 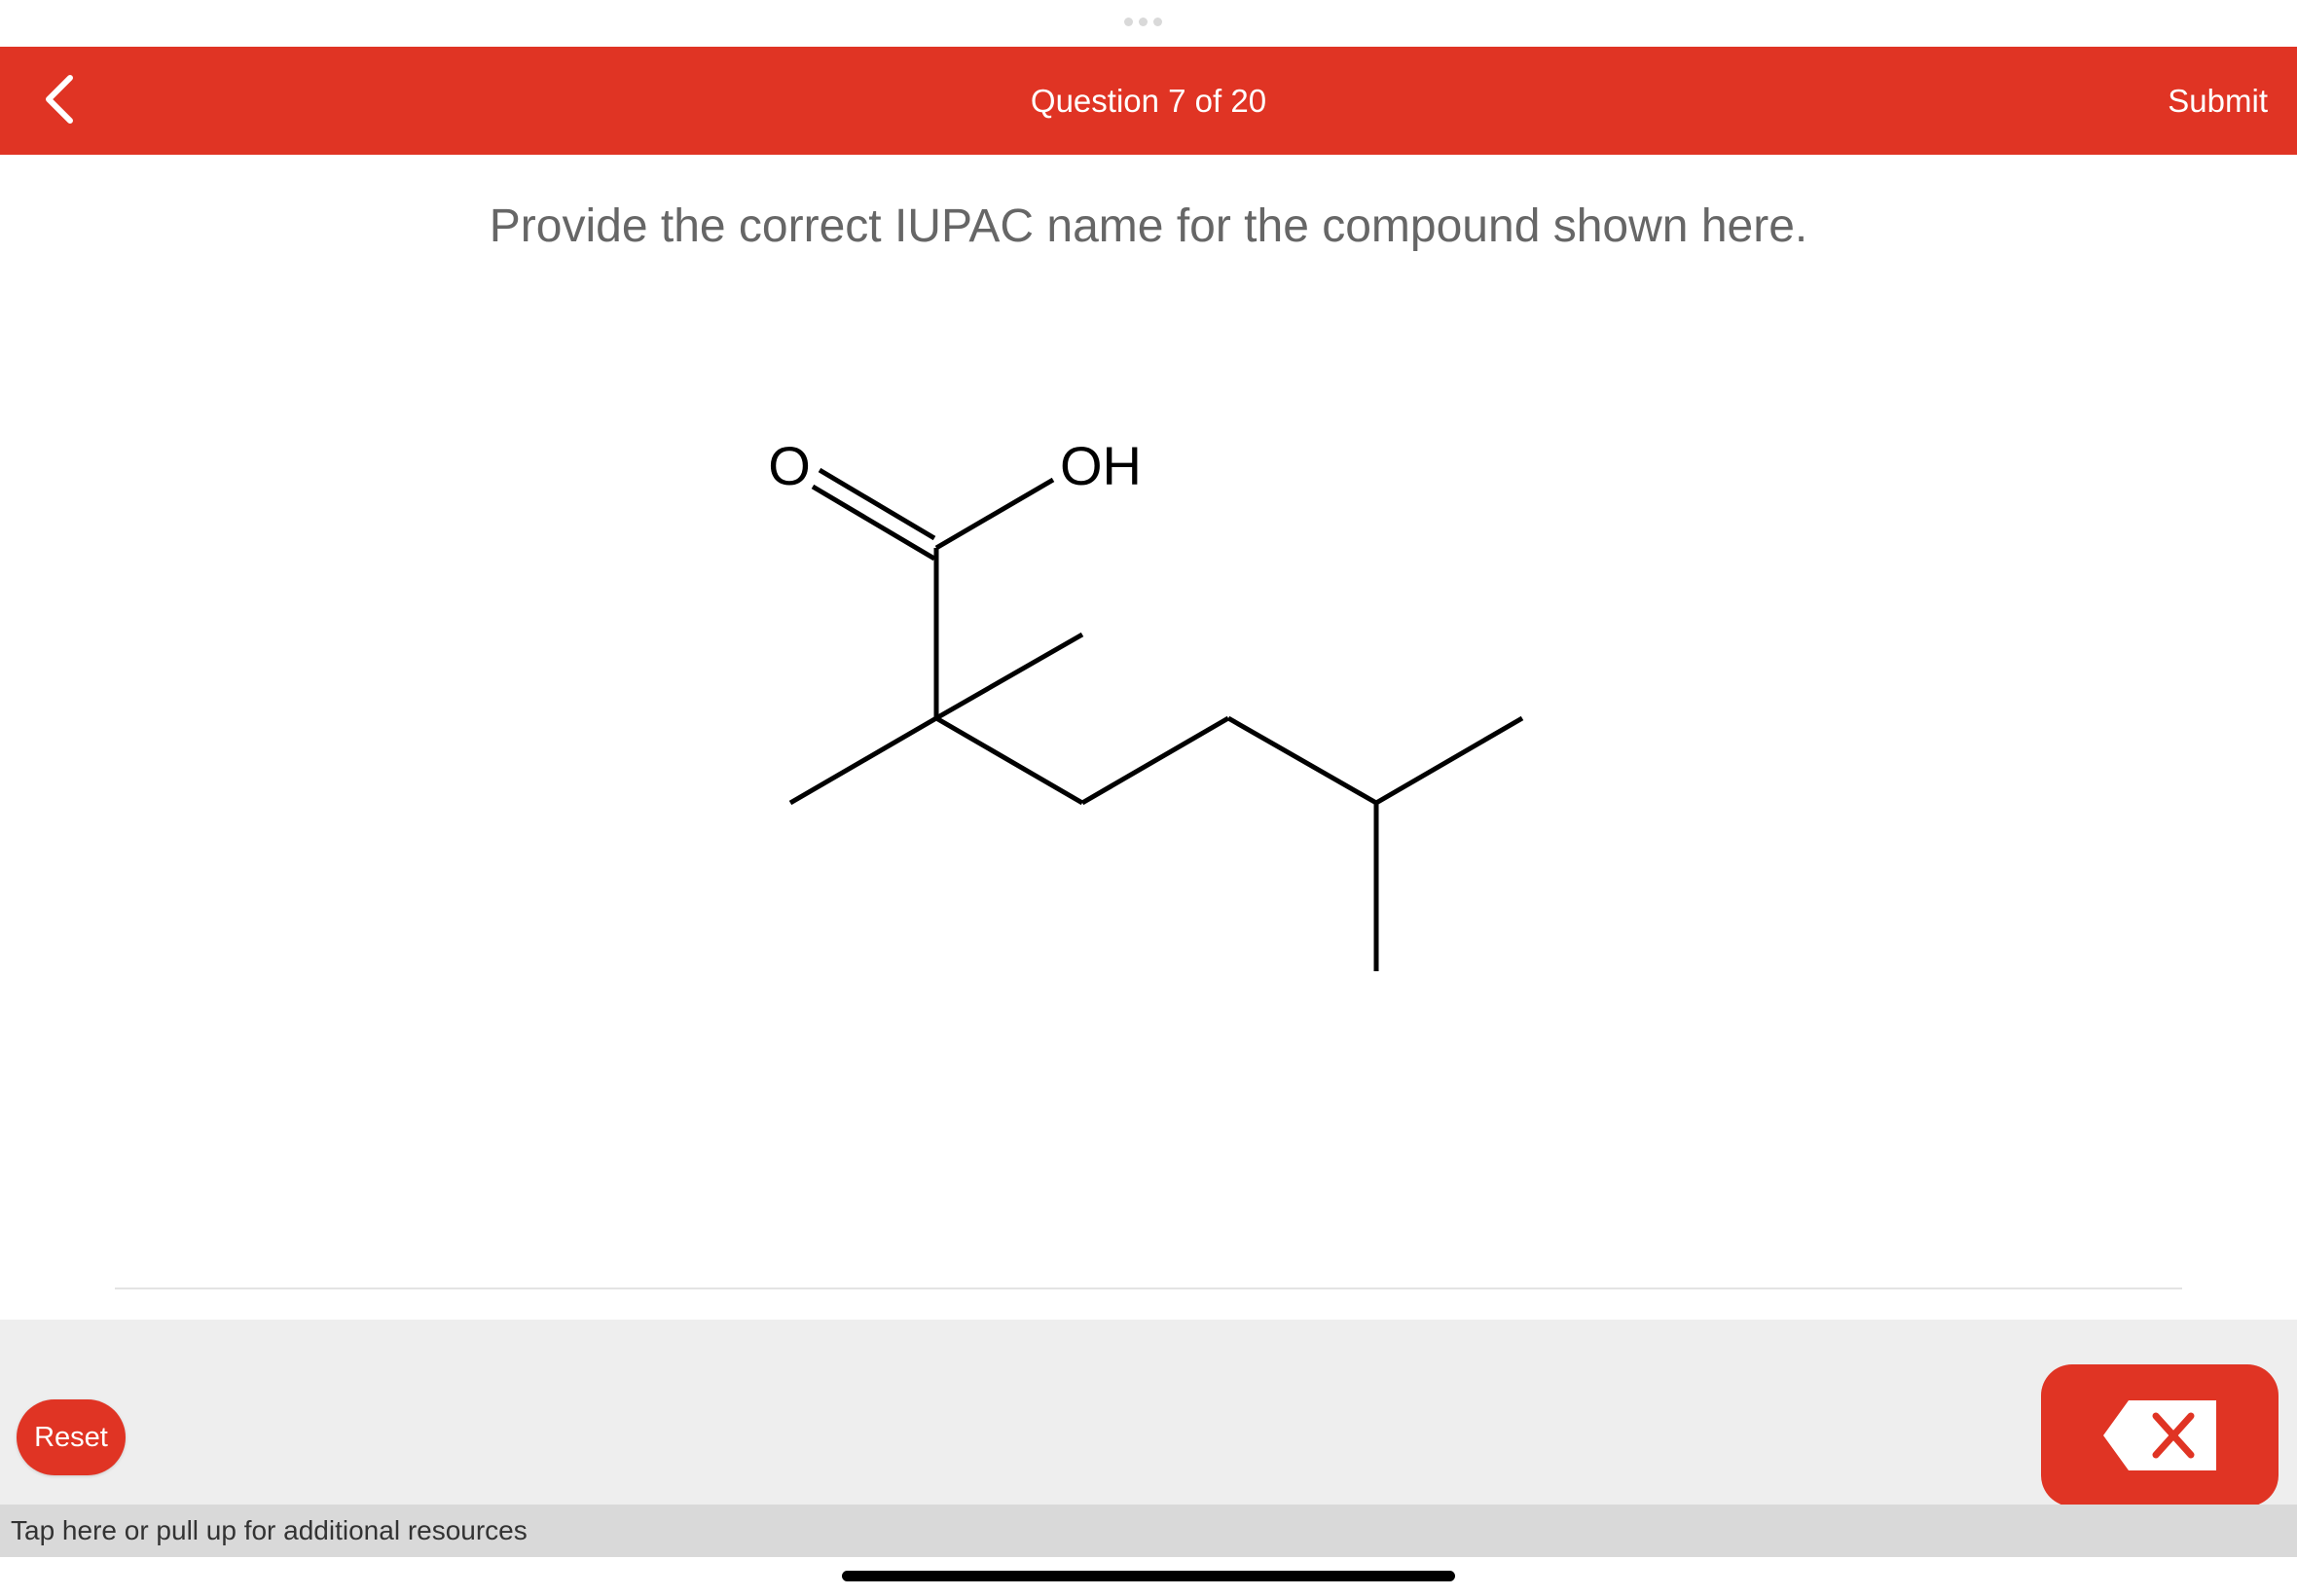 What do you see at coordinates (1449, 760) in the screenshot?
I see `c5-c6-bond` at bounding box center [1449, 760].